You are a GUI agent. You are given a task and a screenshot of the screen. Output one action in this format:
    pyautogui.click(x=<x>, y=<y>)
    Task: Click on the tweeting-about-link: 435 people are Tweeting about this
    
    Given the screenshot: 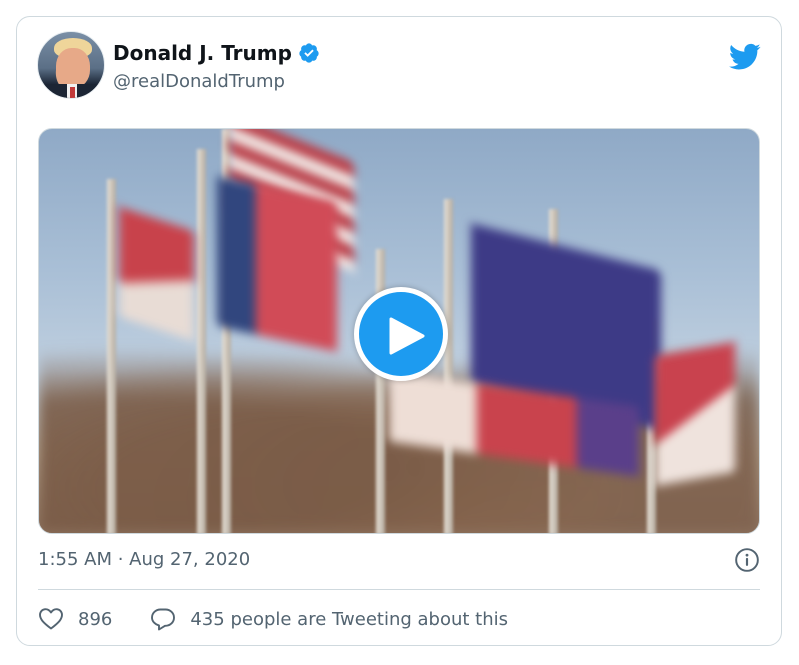 What is the action you would take?
    pyautogui.click(x=329, y=619)
    